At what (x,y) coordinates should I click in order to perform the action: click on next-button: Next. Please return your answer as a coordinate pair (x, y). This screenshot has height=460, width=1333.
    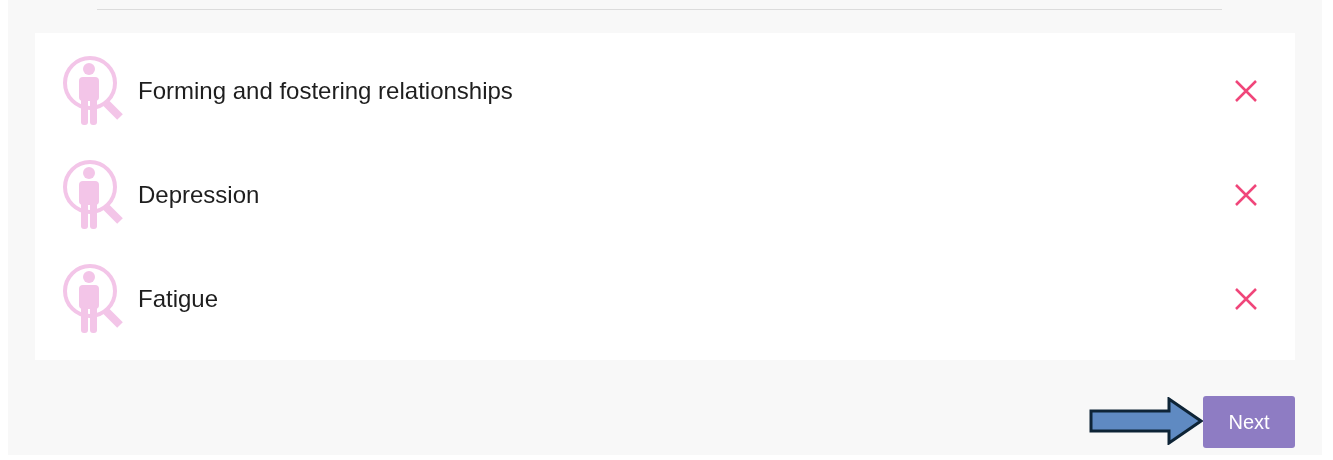
    Looking at the image, I should click on (1249, 422).